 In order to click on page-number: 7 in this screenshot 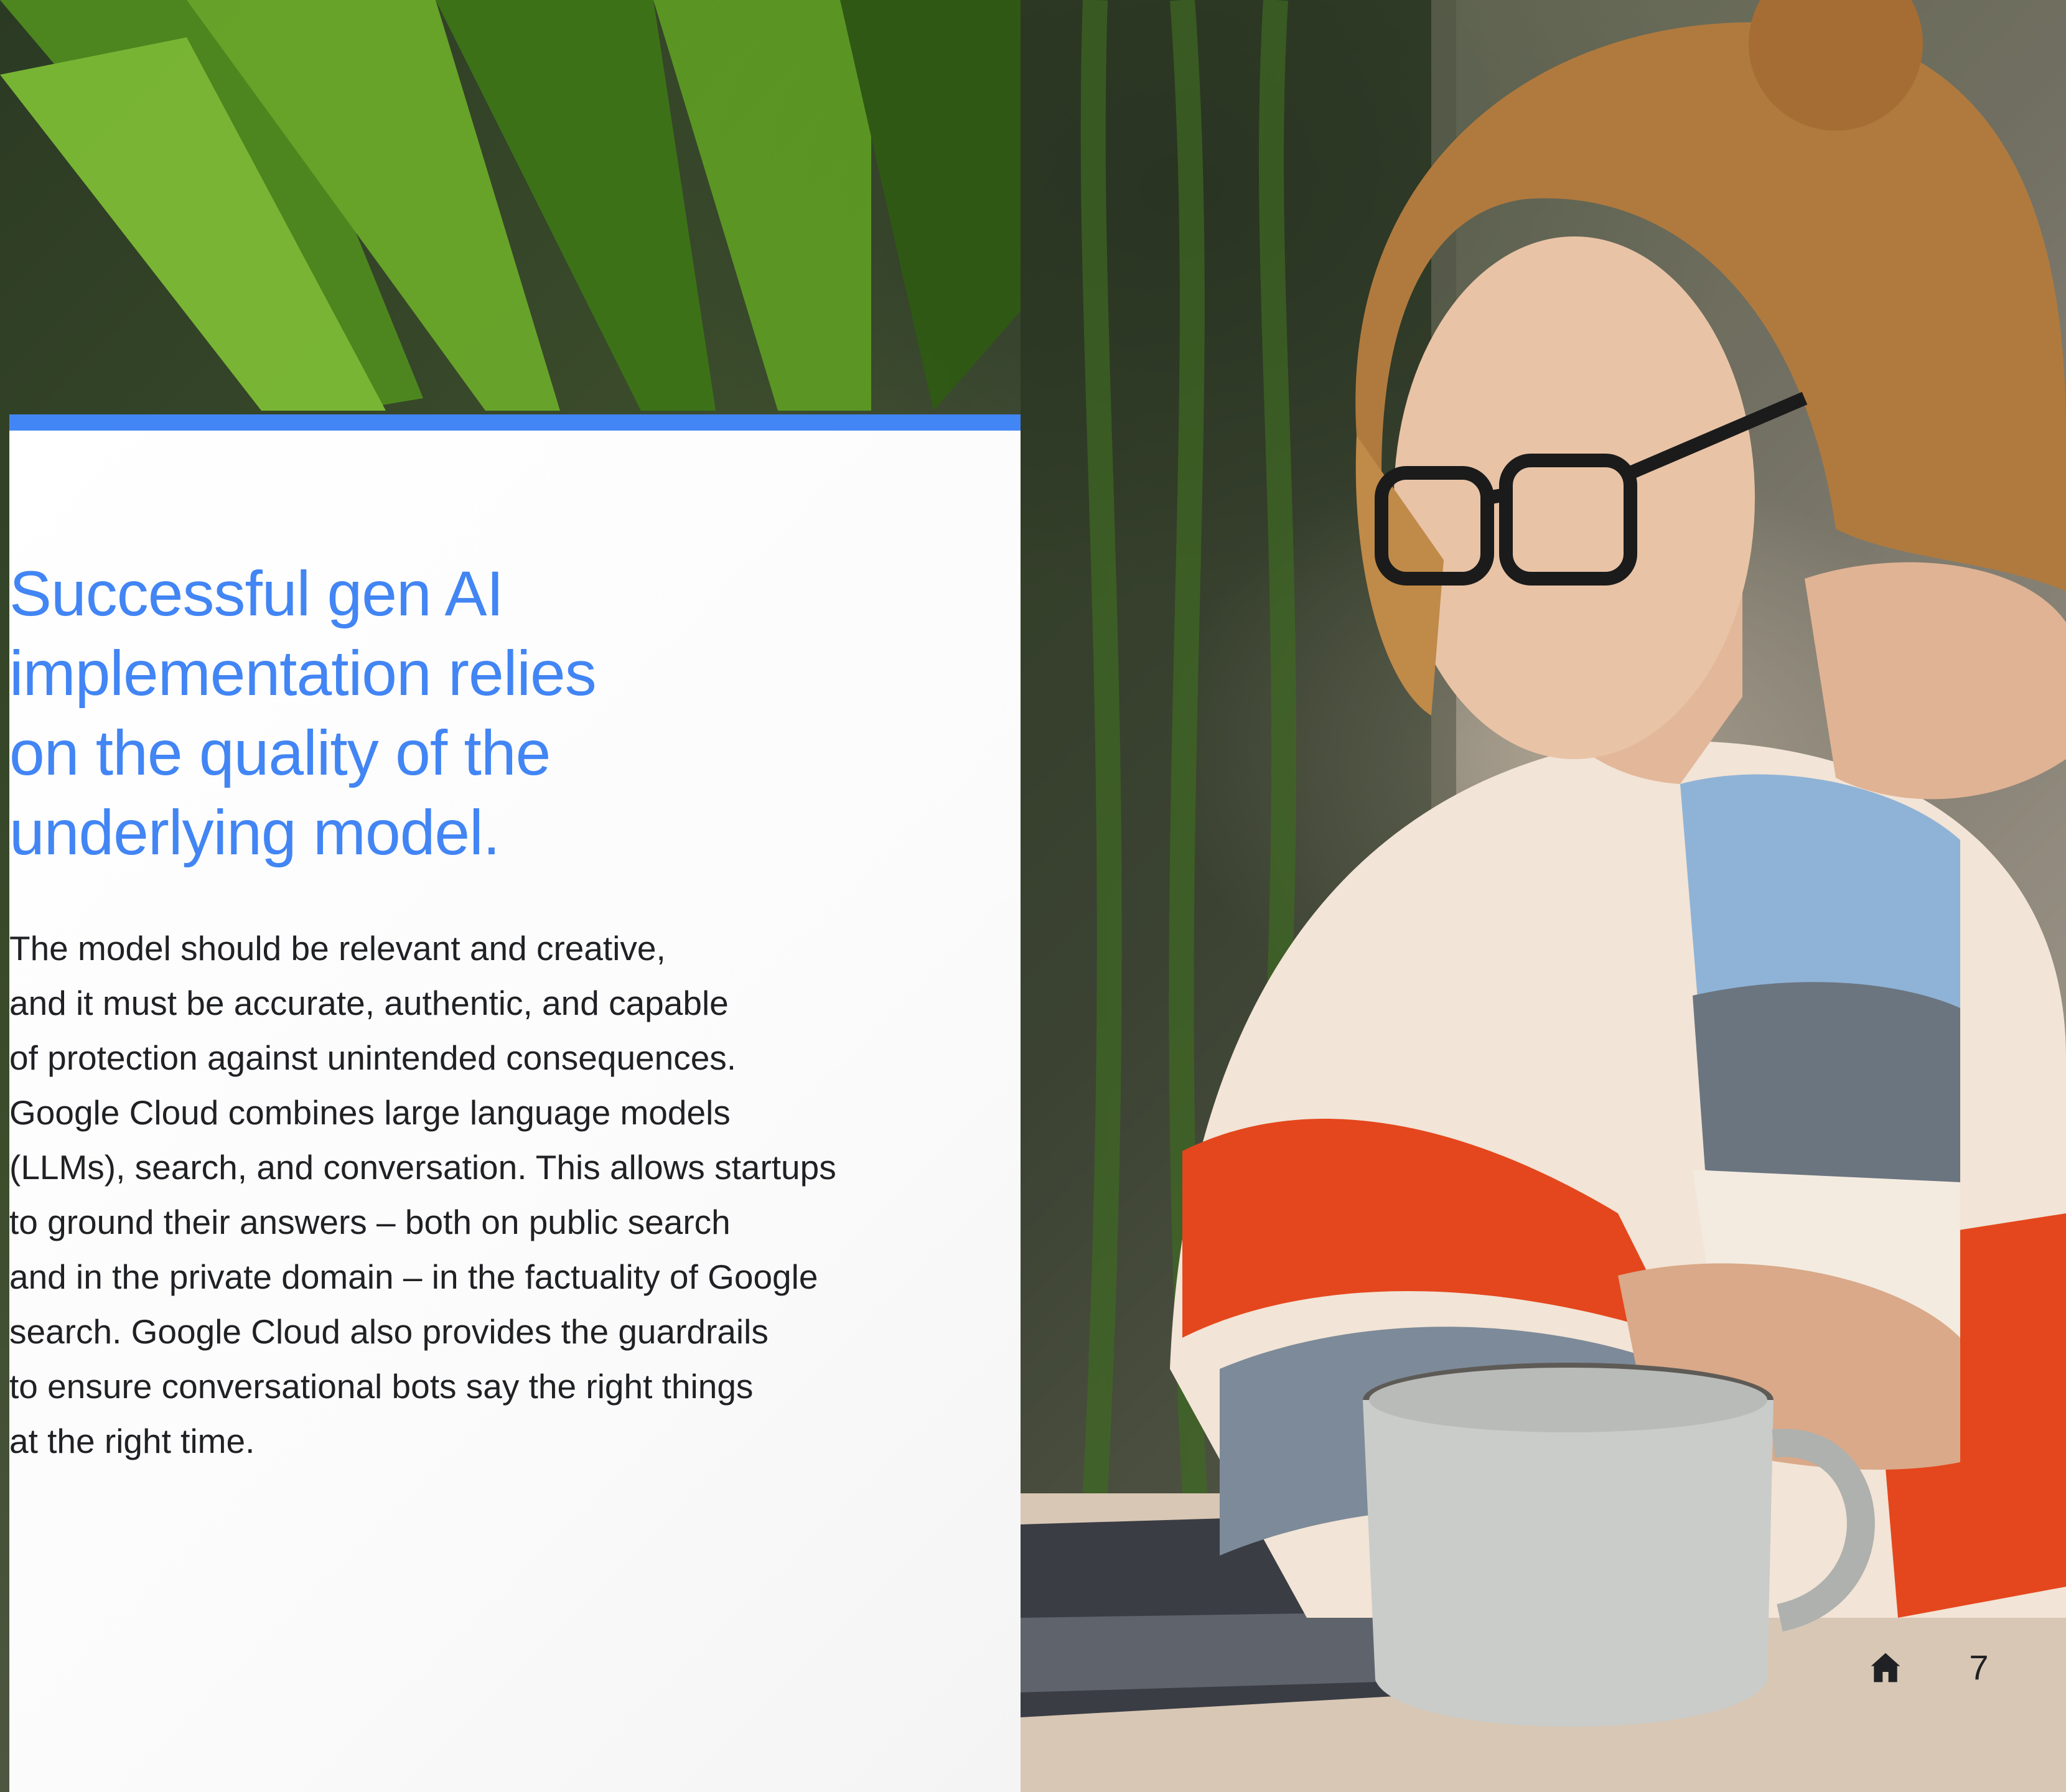, I will do `click(1979, 1667)`.